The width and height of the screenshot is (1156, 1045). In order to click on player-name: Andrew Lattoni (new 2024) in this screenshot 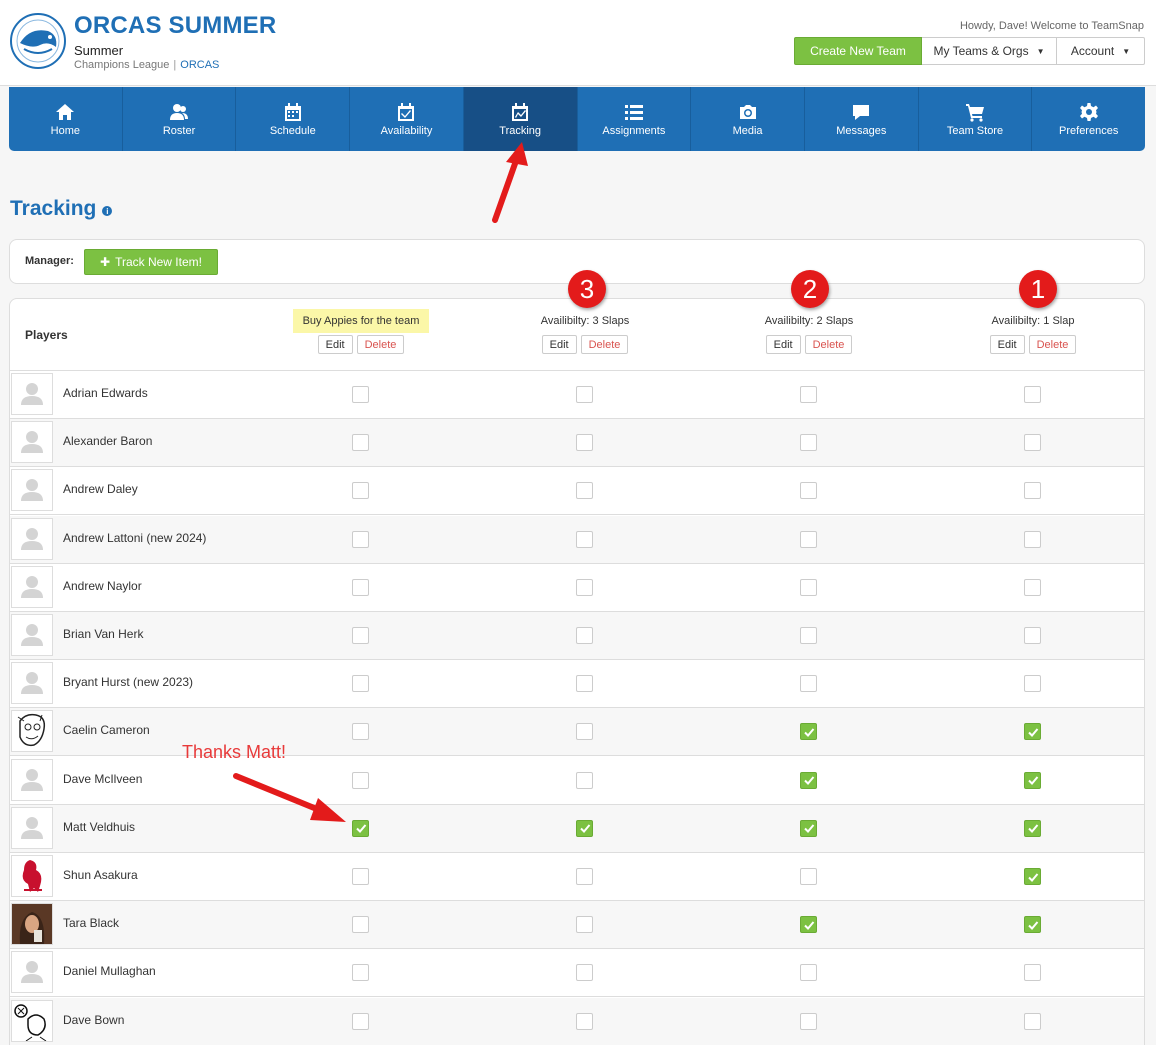, I will do `click(134, 538)`.